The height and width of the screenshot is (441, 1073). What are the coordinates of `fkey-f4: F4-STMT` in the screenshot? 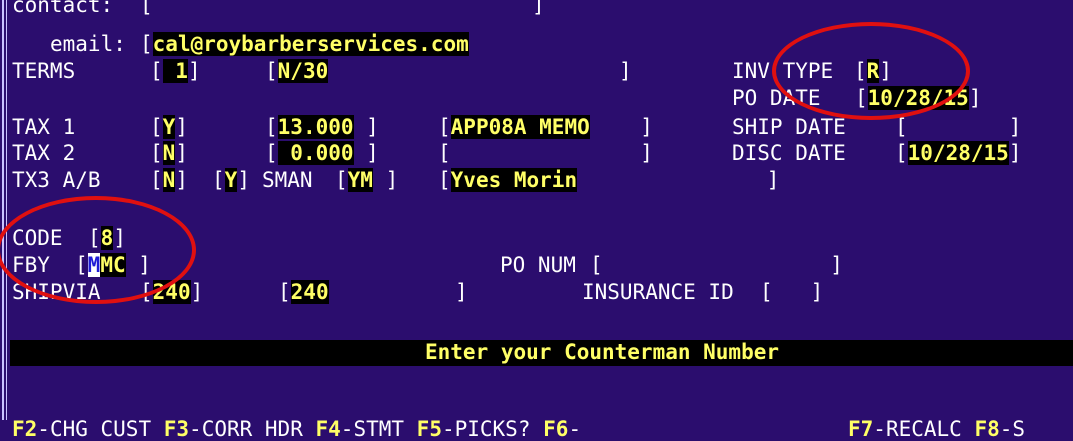 It's located at (360, 429).